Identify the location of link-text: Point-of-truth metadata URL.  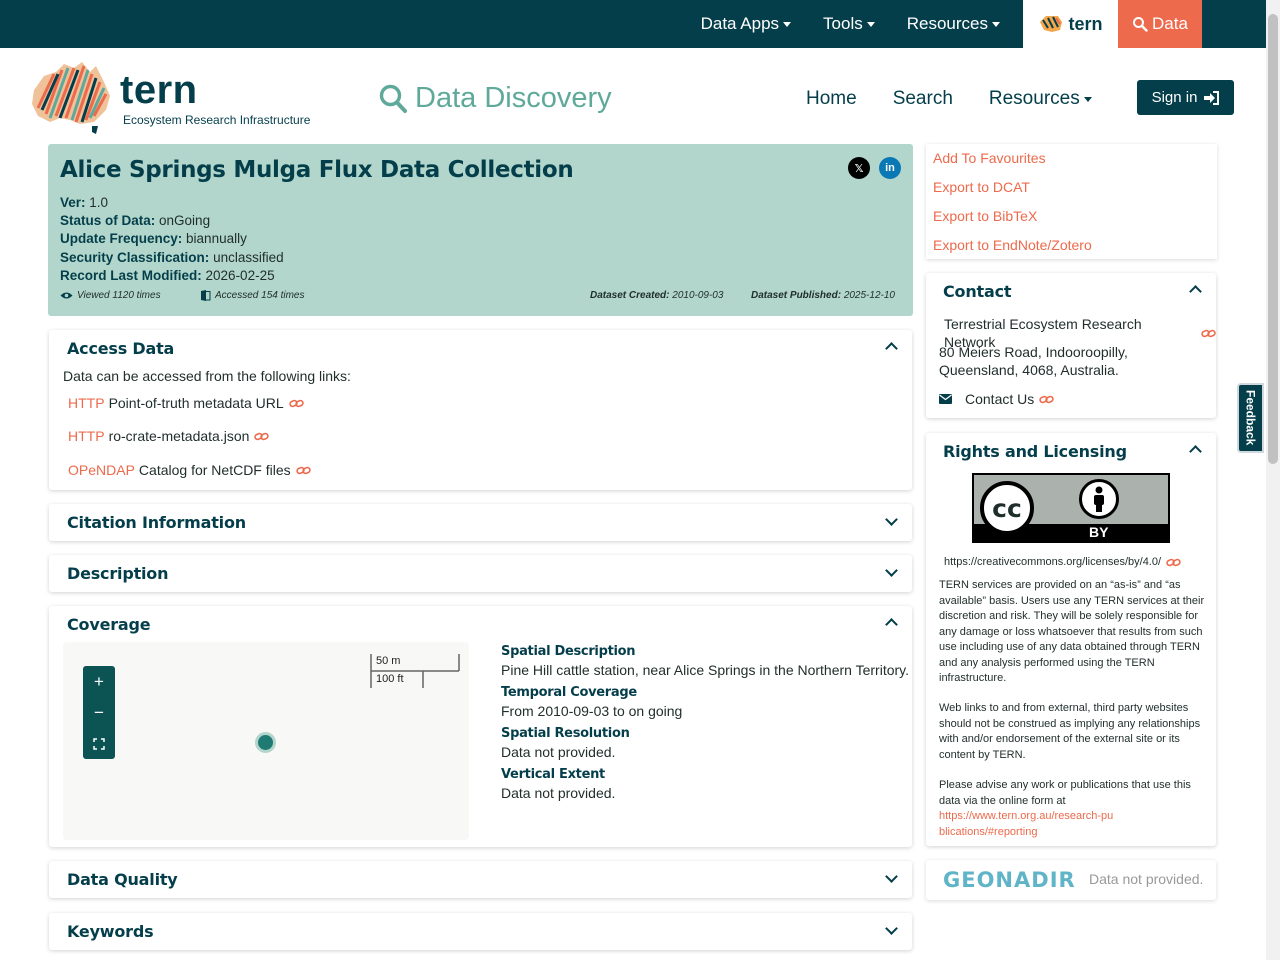
(196, 403).